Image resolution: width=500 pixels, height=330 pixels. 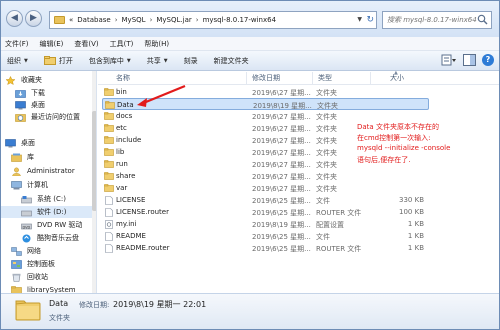 What do you see at coordinates (48, 225) in the screenshot?
I see `nav-item-dvd-drive: DVD DVD RW 驱动` at bounding box center [48, 225].